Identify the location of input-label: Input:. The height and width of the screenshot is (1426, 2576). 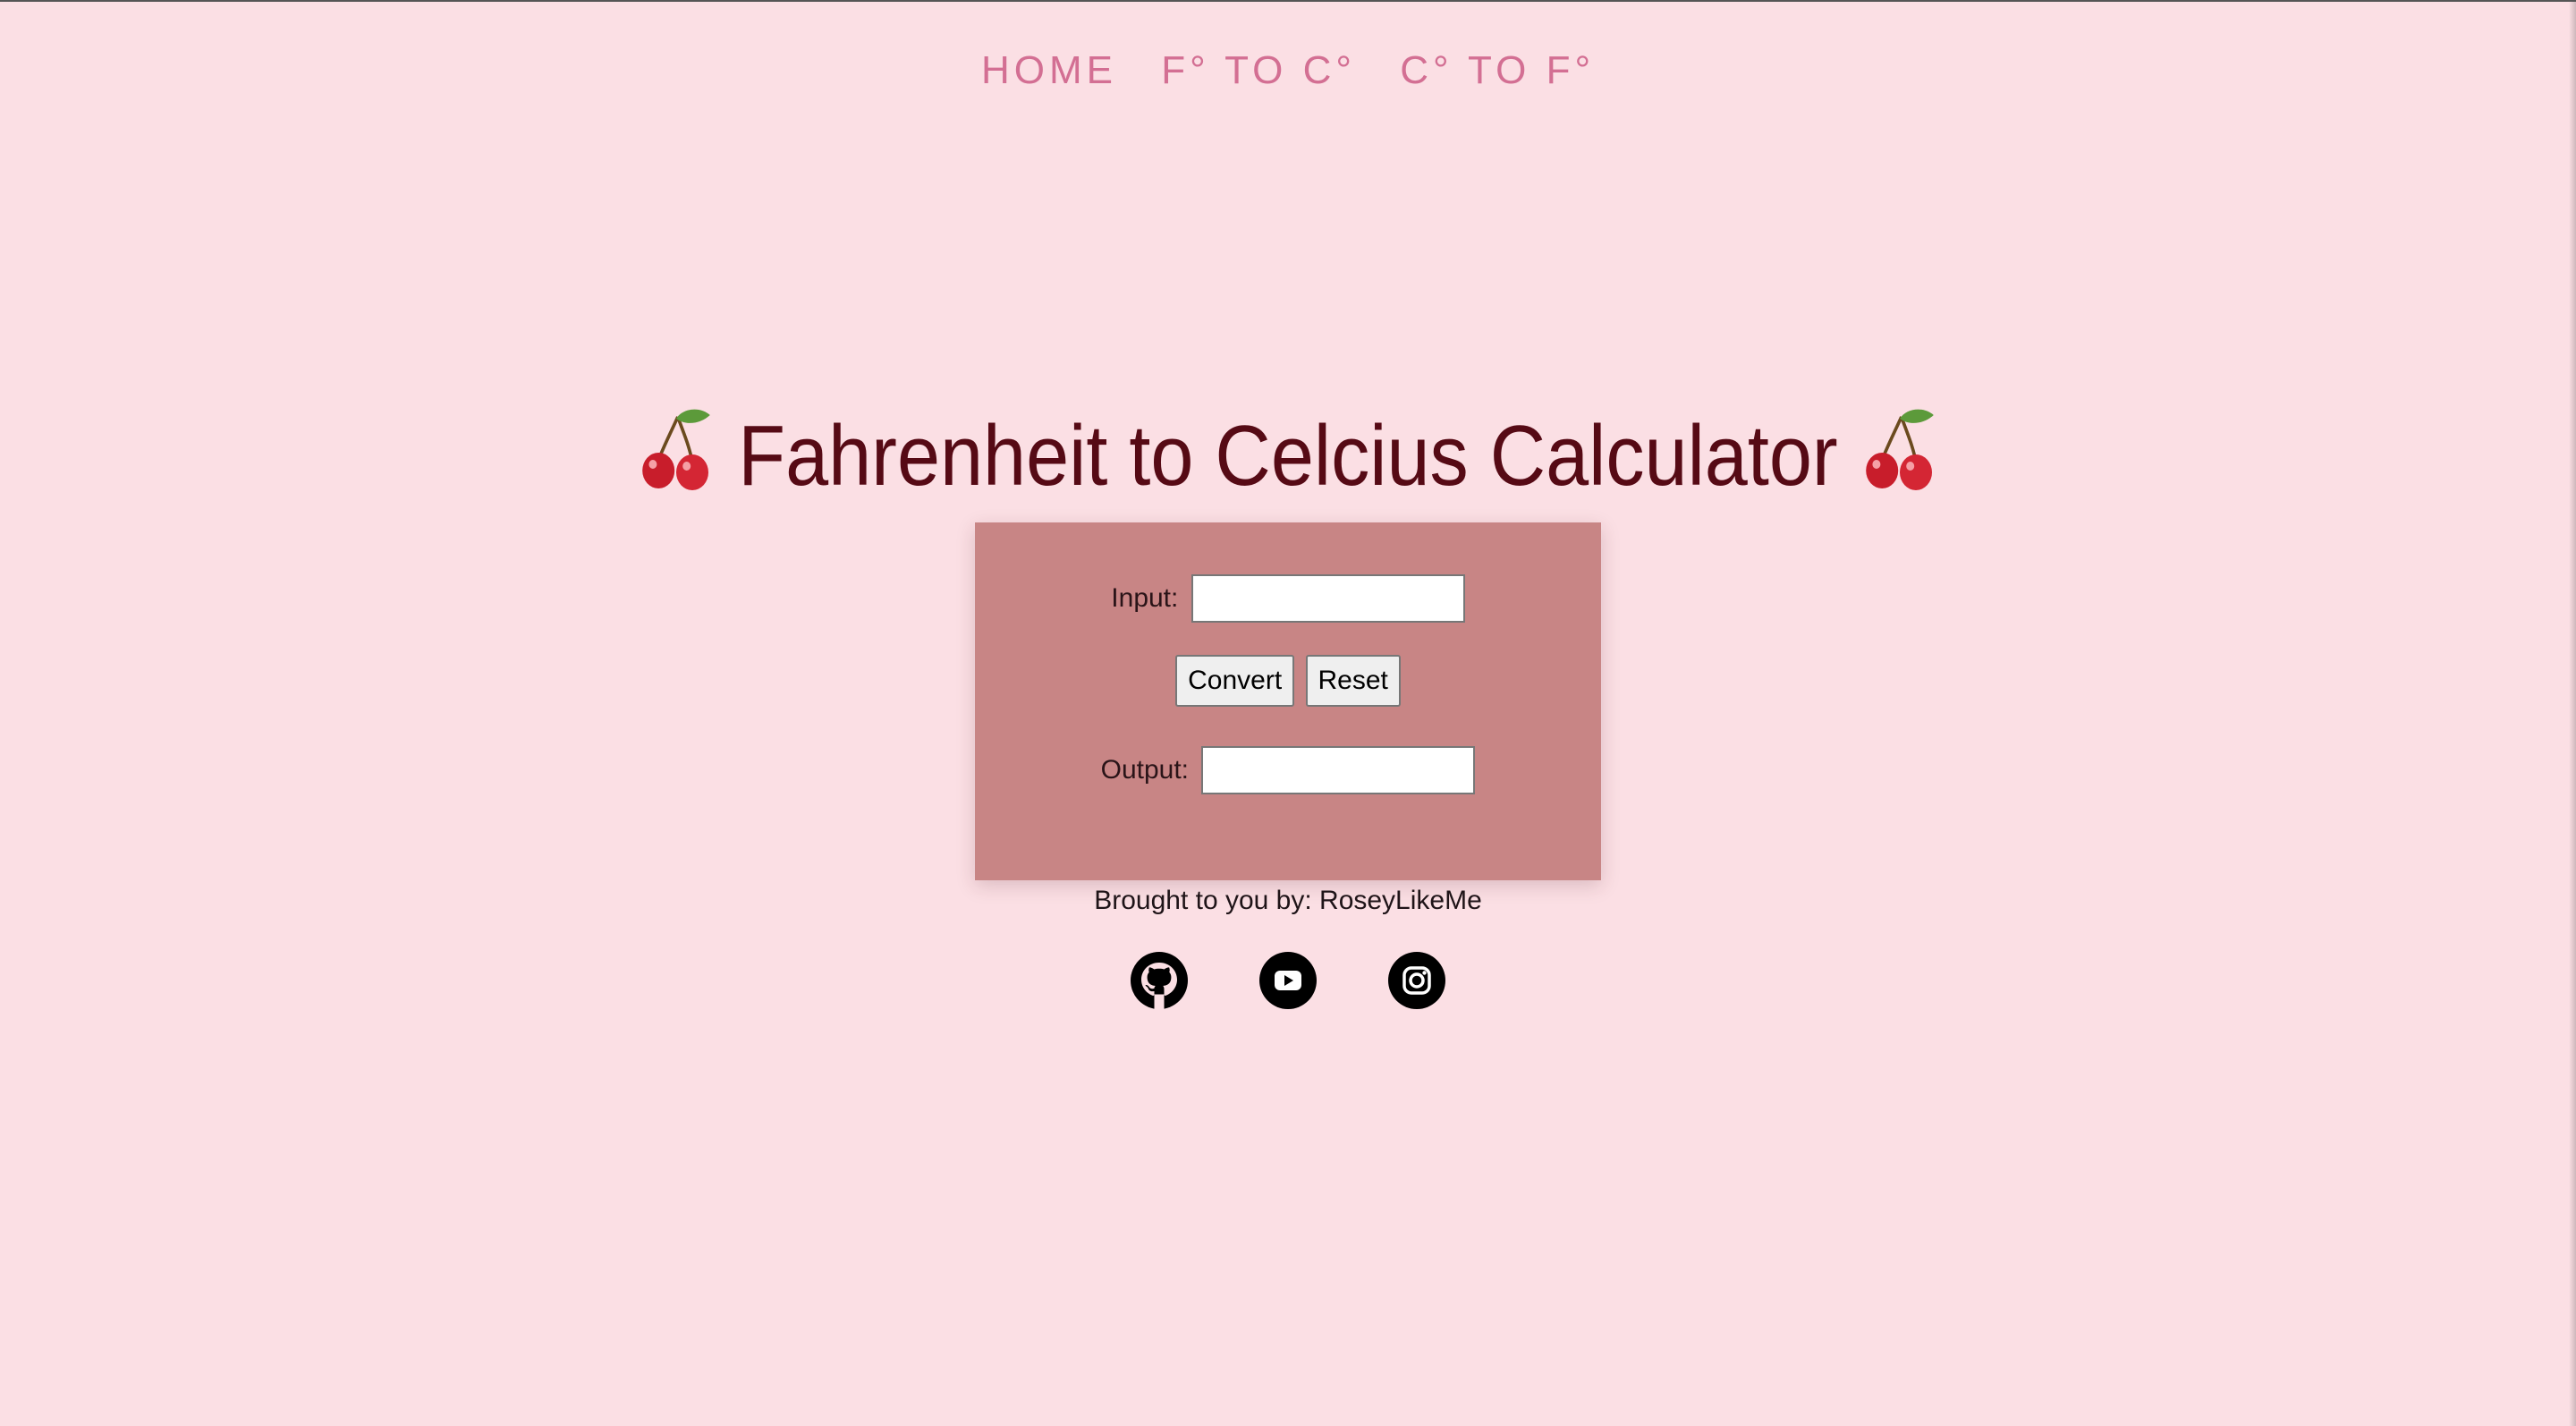
(1145, 598).